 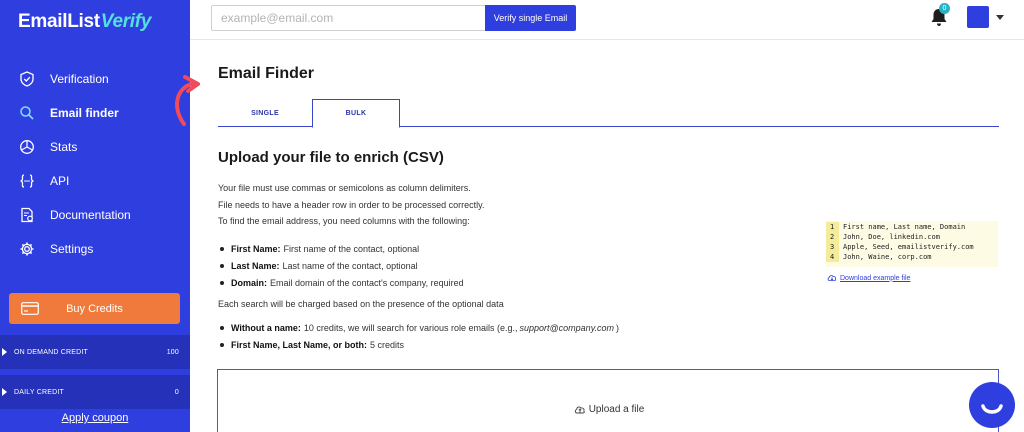 I want to click on tab-single: SINGLE, so click(x=265, y=113).